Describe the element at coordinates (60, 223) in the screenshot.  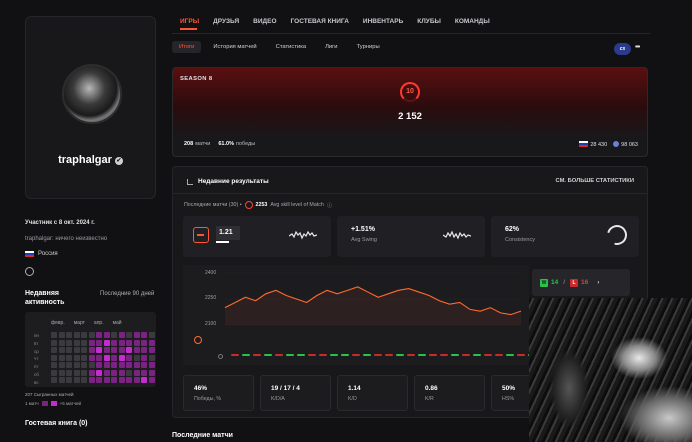
I see `member-since: Участник с 8 окт. 2024 г.` at that location.